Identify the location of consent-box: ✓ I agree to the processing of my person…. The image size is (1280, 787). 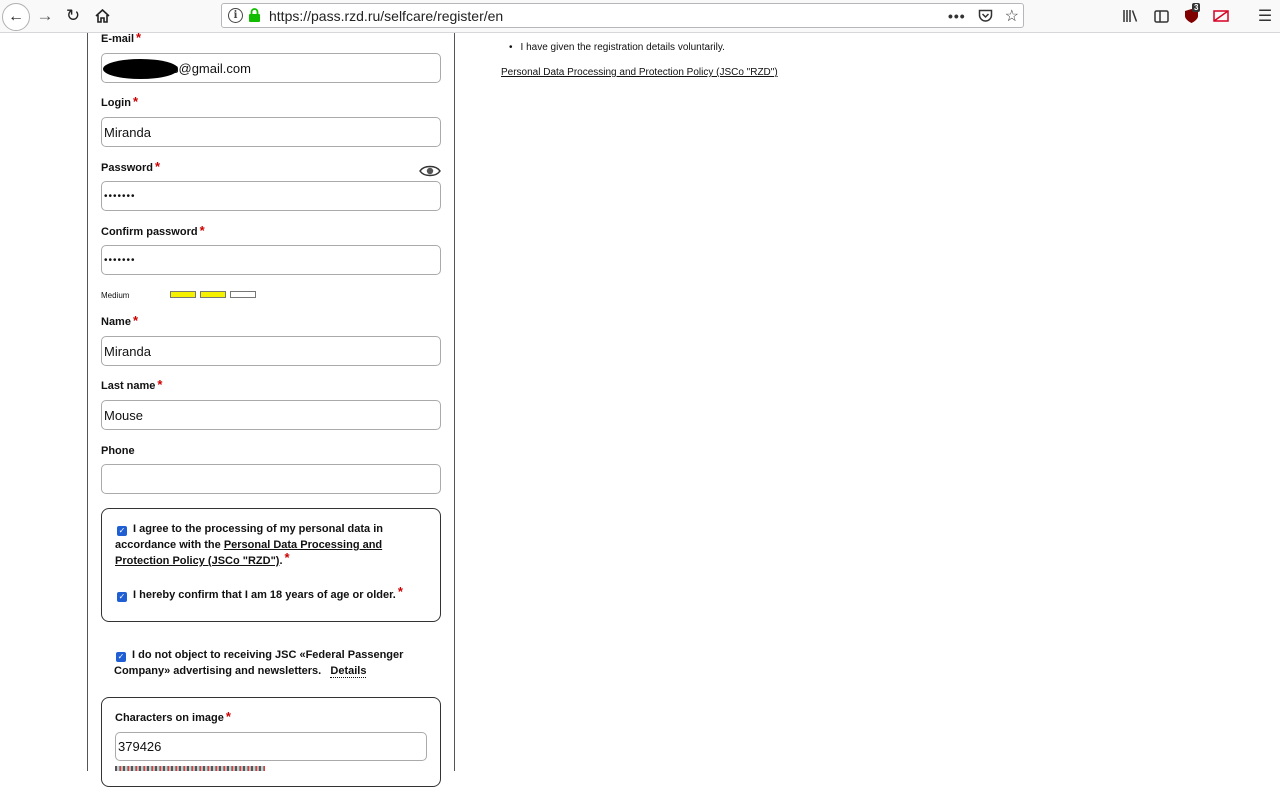
(271, 565).